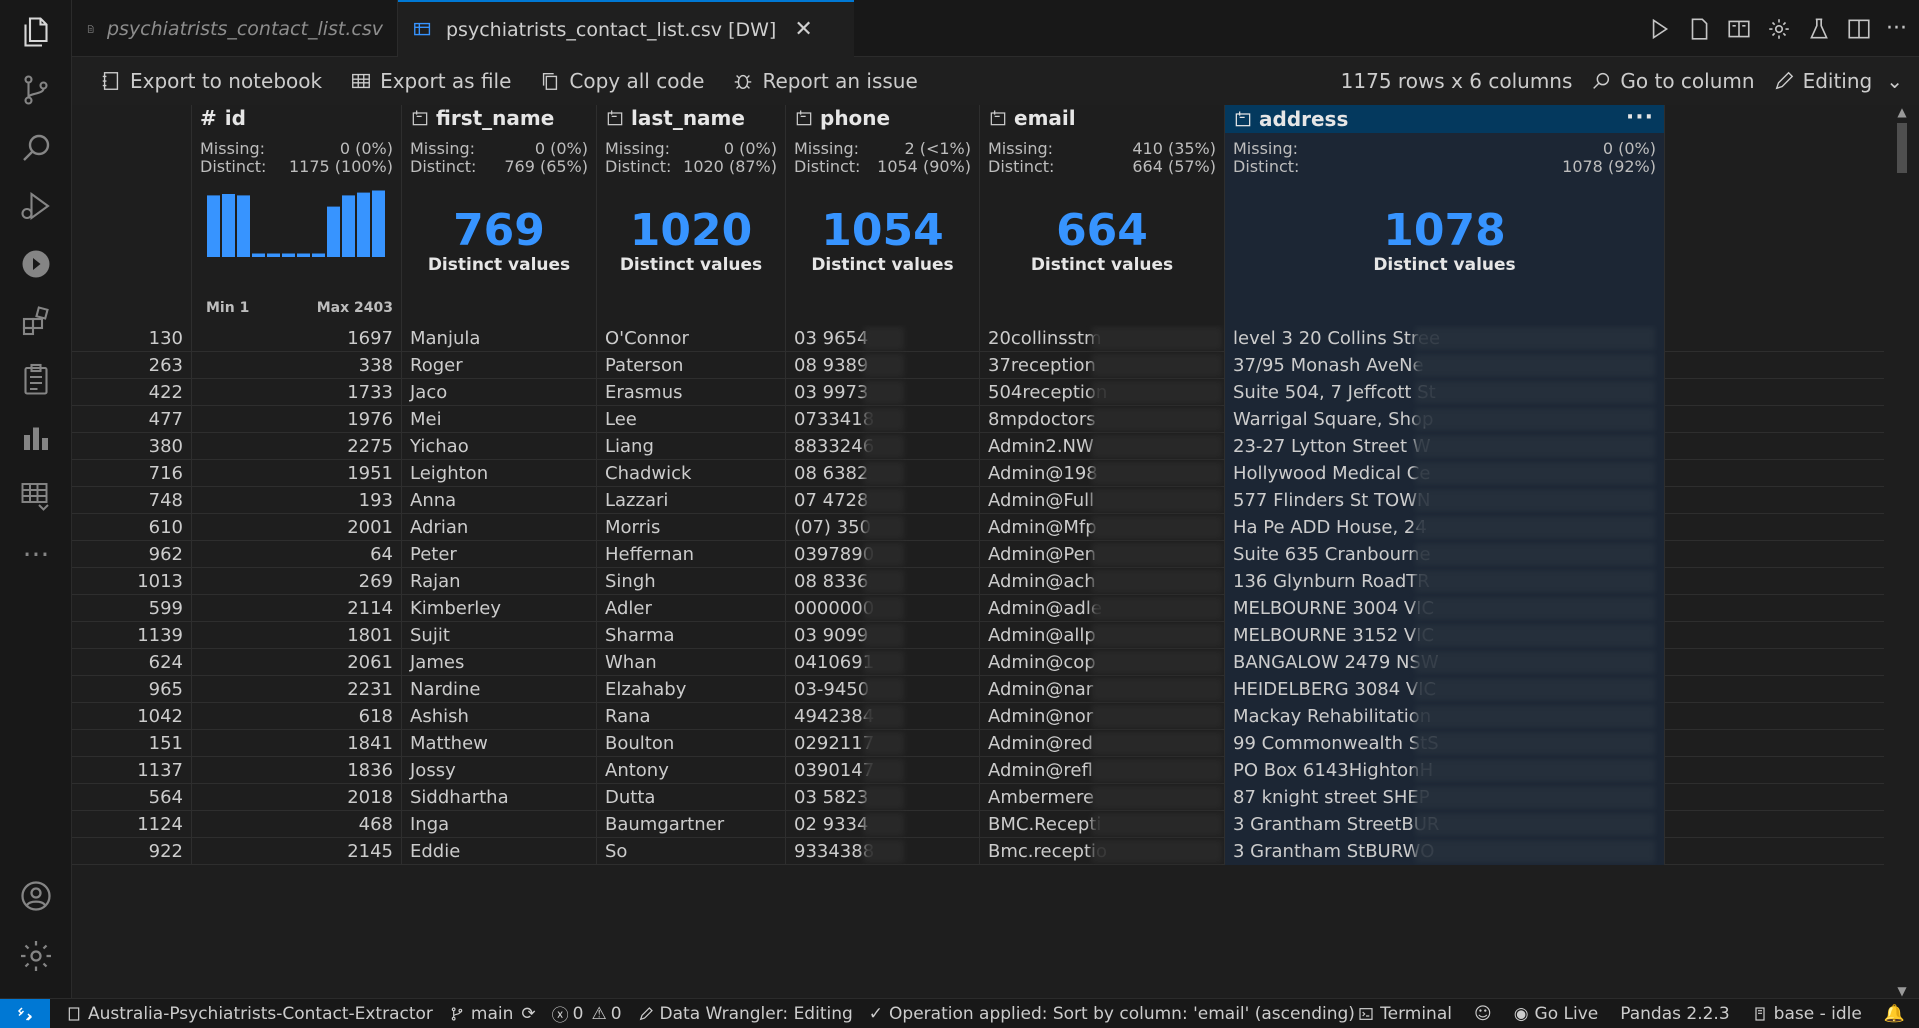 The image size is (1919, 1028). Describe the element at coordinates (297, 527) in the screenshot. I see `id-cell: 2001` at that location.